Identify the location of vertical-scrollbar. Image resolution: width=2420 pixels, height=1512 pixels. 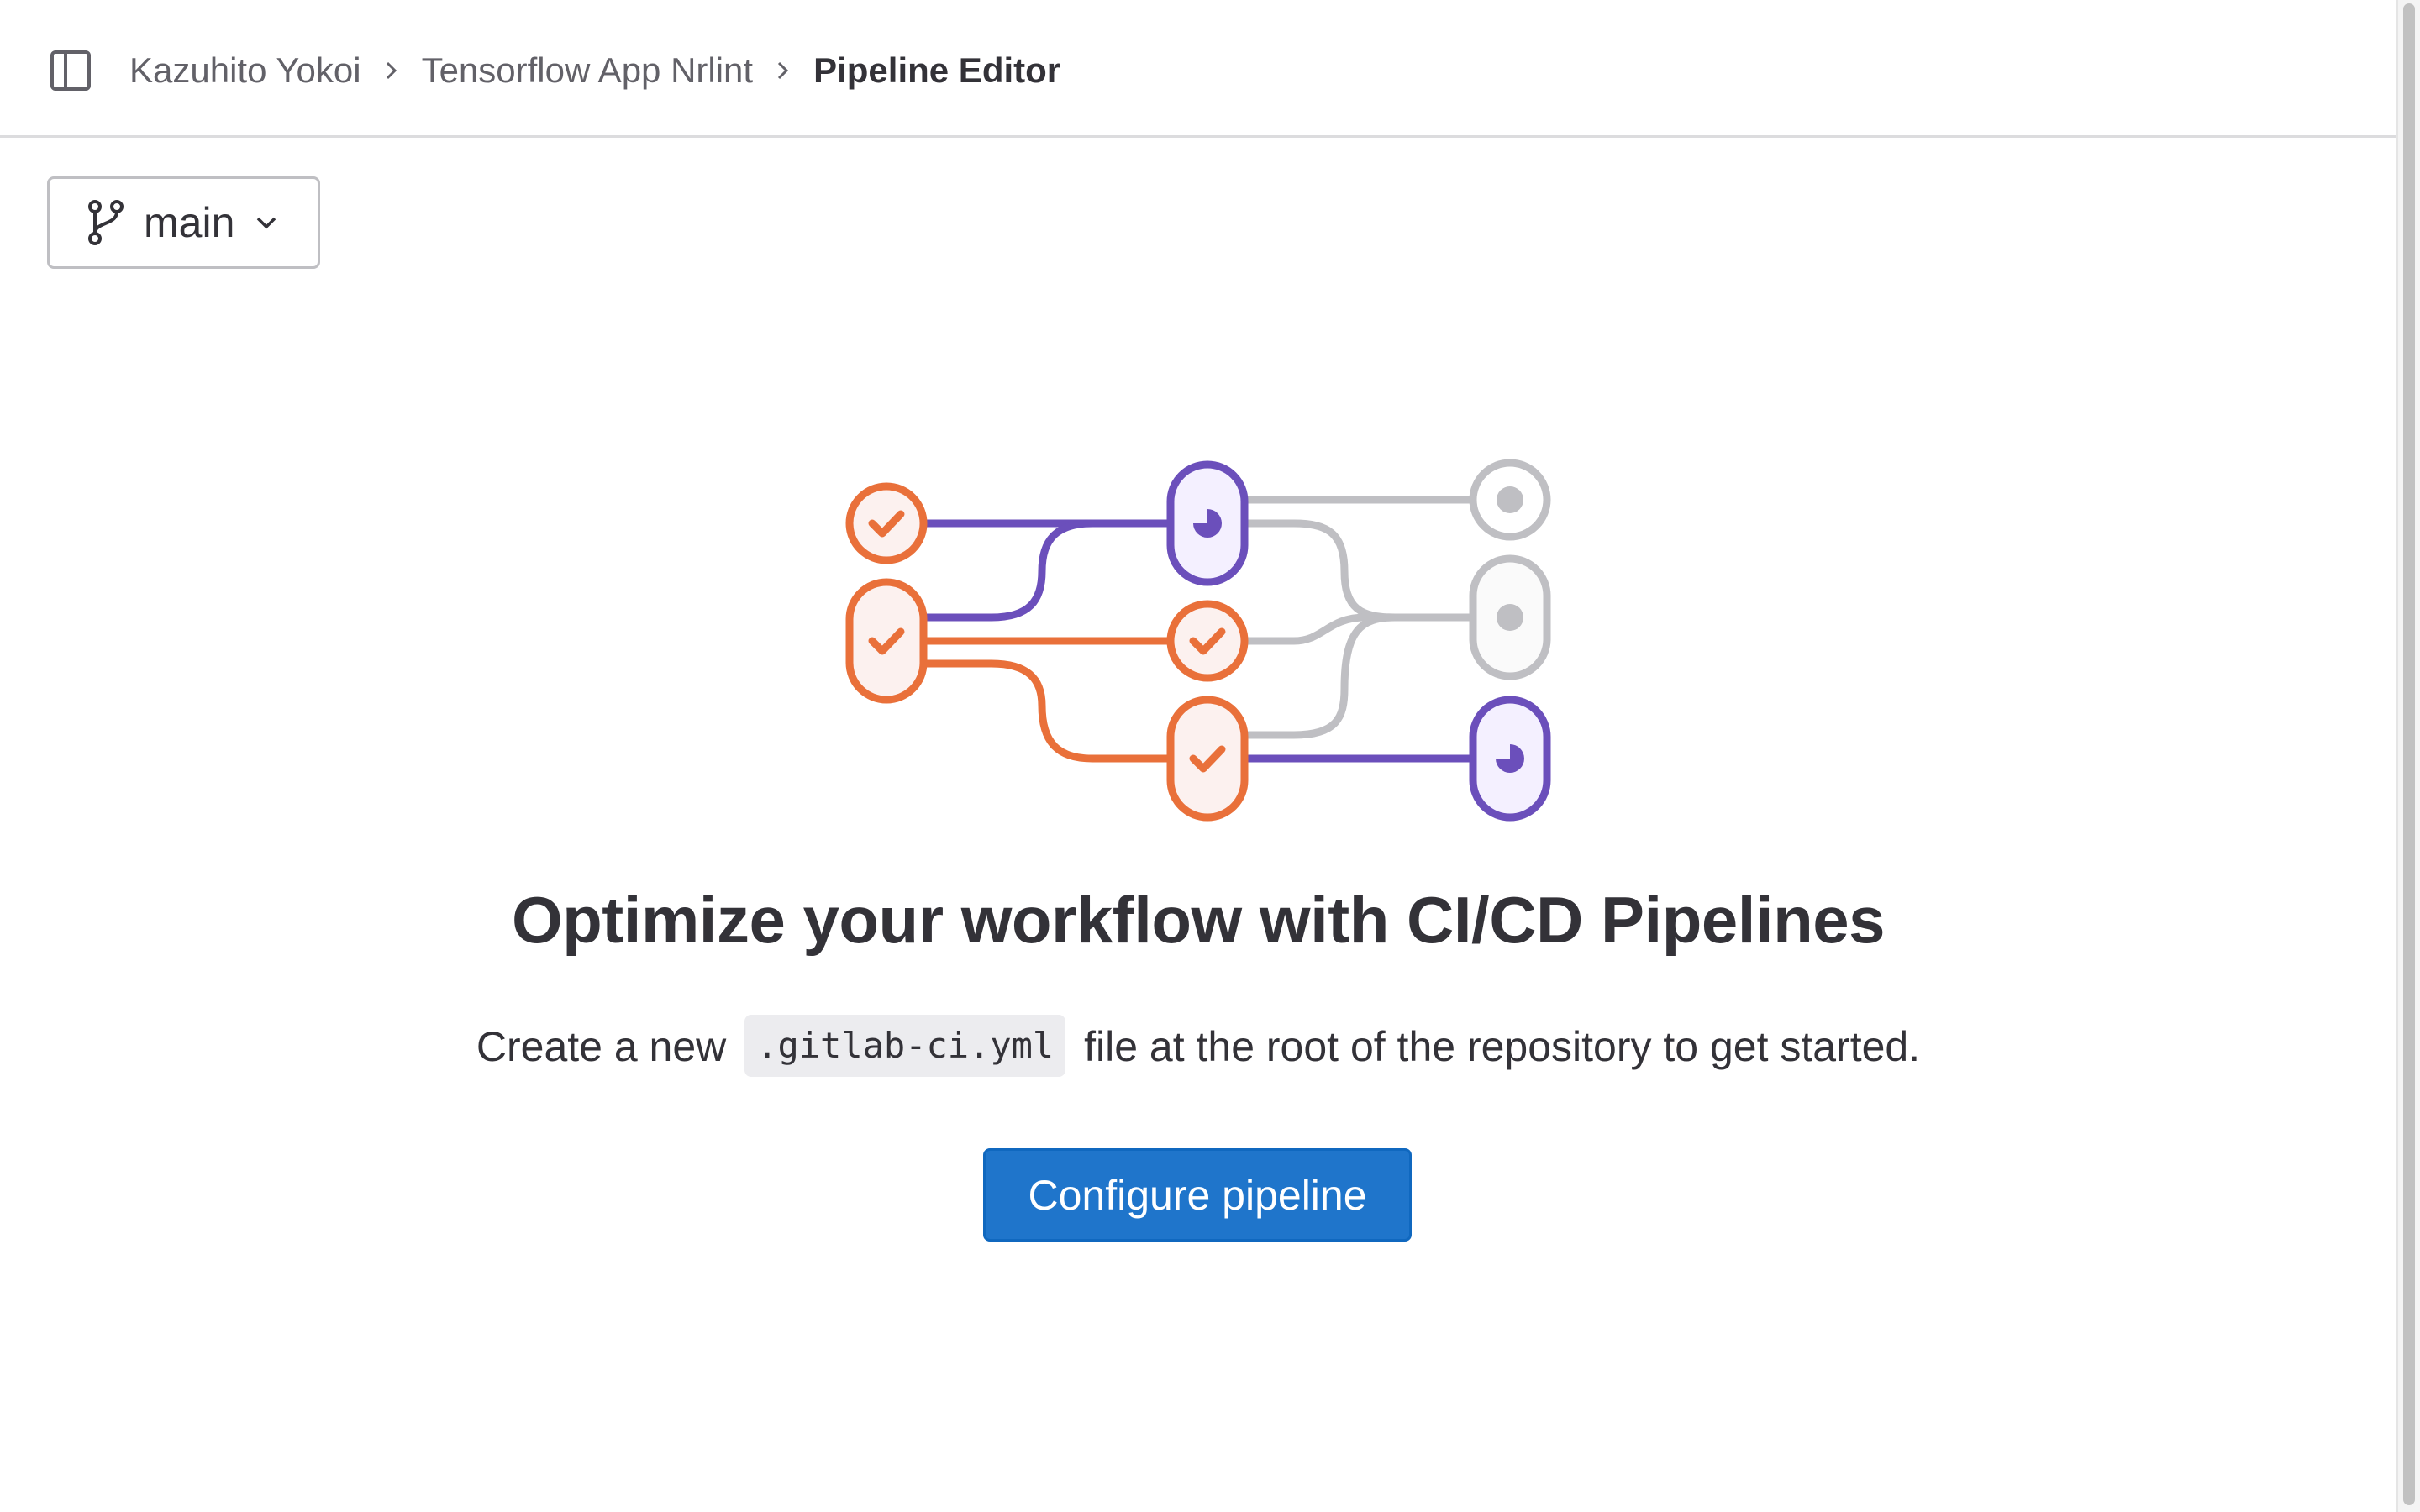
(2408, 756).